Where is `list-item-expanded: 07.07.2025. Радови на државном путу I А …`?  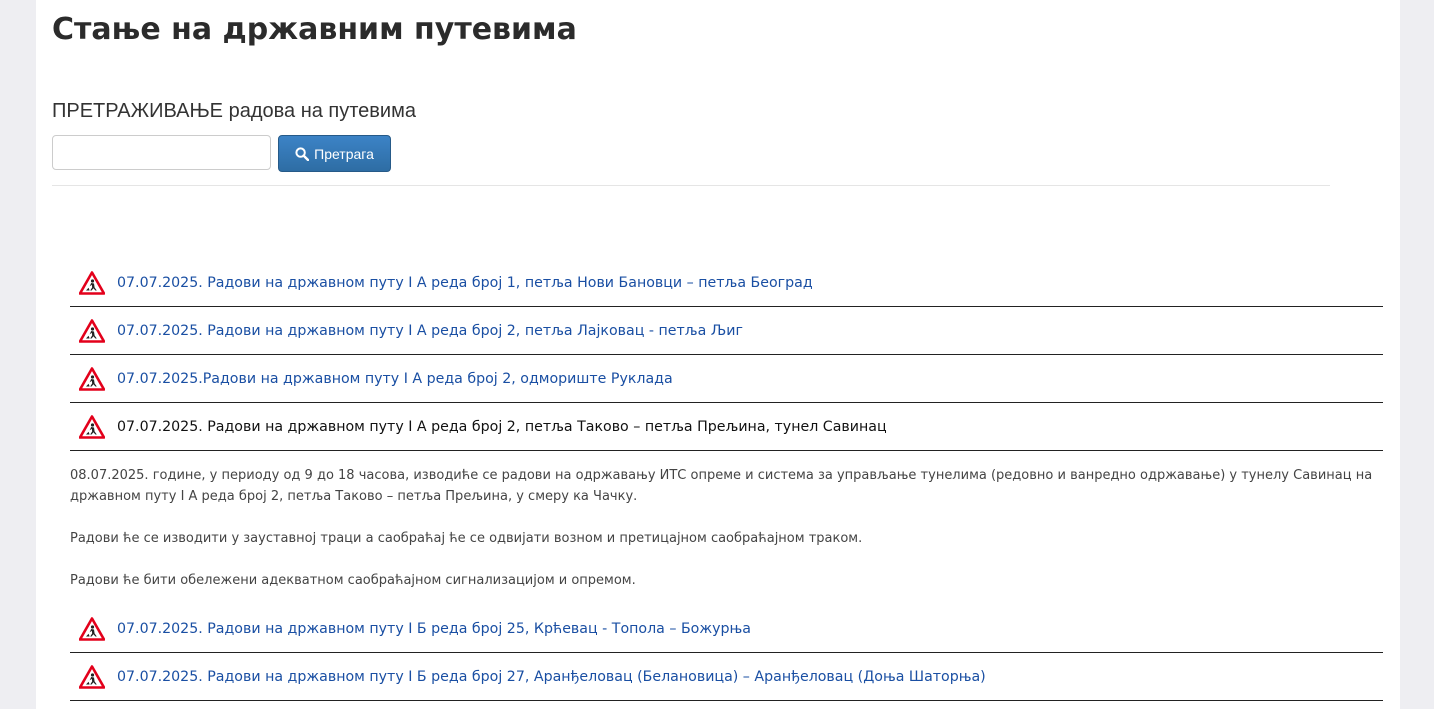
list-item-expanded: 07.07.2025. Радови на државном путу I А … is located at coordinates (726, 427).